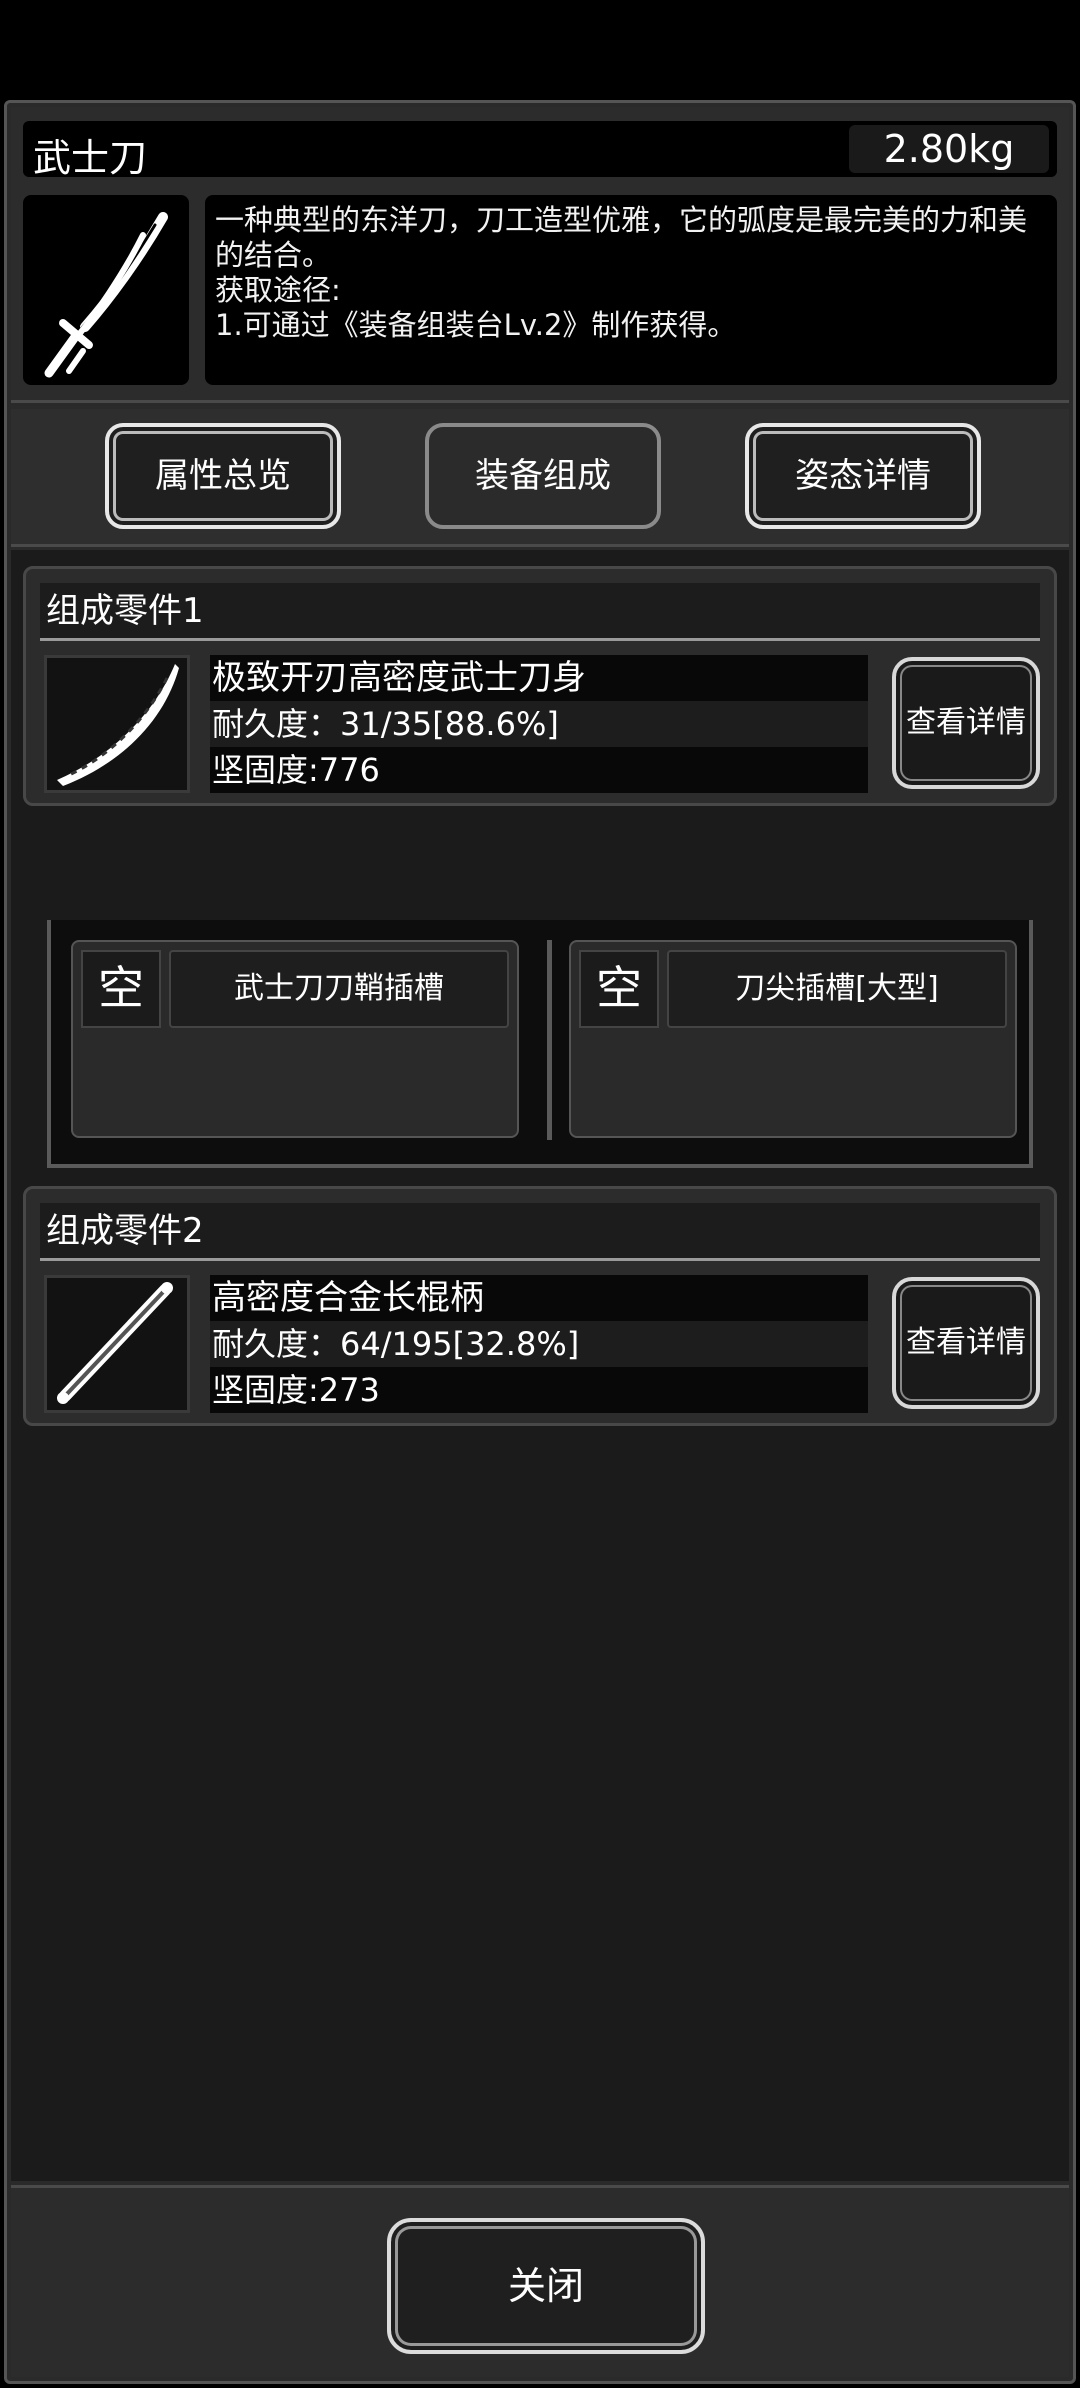 The height and width of the screenshot is (2388, 1080). What do you see at coordinates (621, 237) in the screenshot?
I see `description-line: 一种典型的东洋刀，刀工造型优雅，它的弧度是最完美的力和美的结合。` at bounding box center [621, 237].